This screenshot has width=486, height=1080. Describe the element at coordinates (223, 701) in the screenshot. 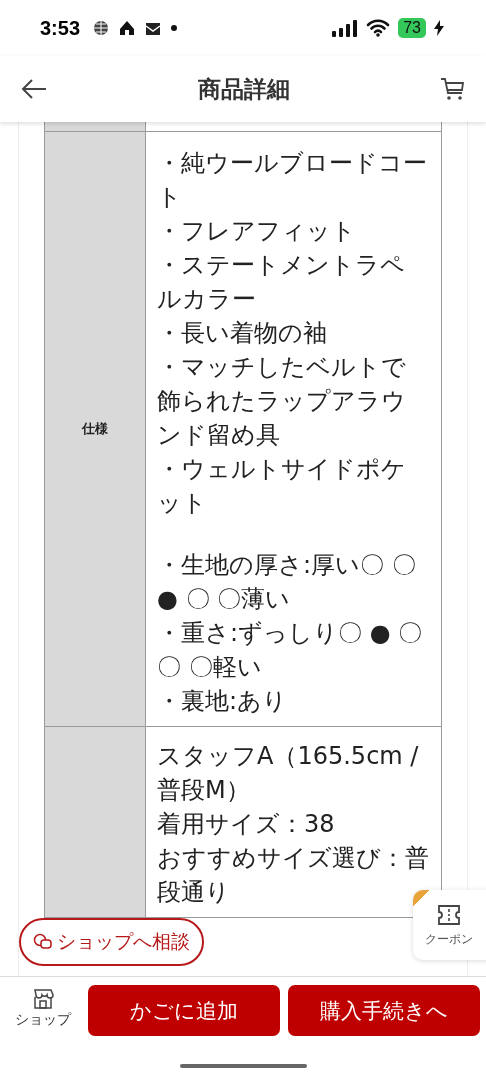

I see `spec-text: ・裏地:あり` at that location.